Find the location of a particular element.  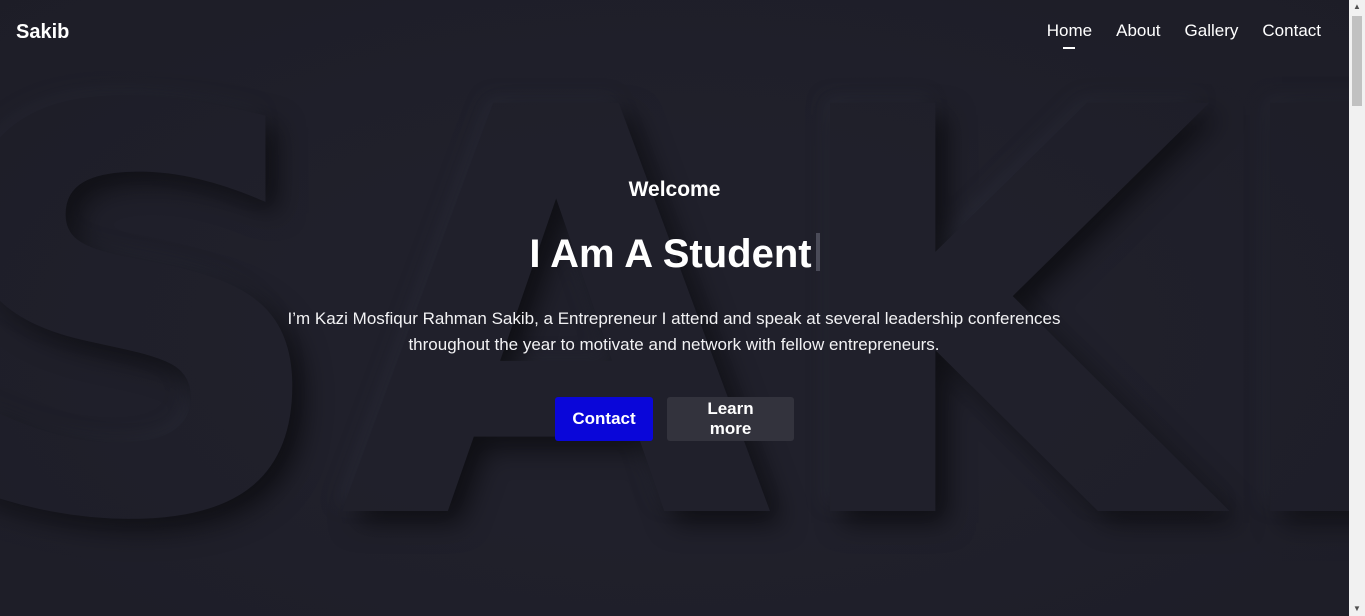

contact-button: Contact is located at coordinates (604, 419).